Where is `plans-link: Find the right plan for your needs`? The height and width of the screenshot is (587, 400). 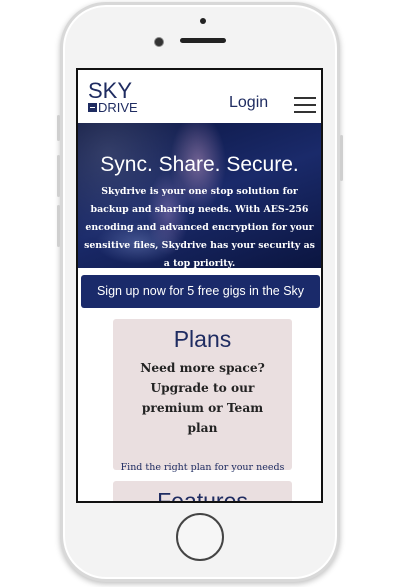
plans-link: Find the right plan for your needs is located at coordinates (202, 467).